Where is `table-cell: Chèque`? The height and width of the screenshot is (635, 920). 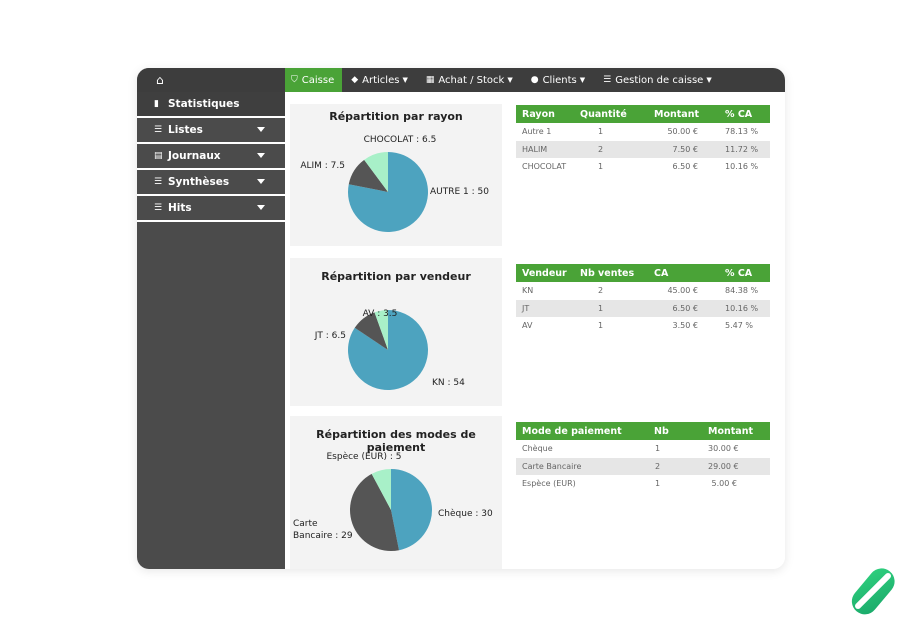
table-cell: Chèque is located at coordinates (537, 449).